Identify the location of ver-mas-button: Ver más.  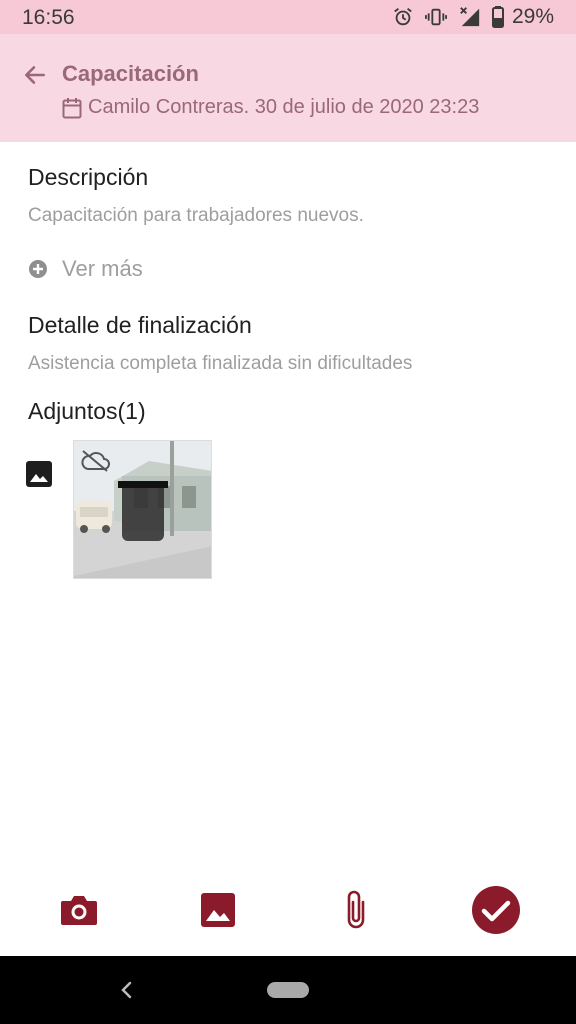
(85, 269).